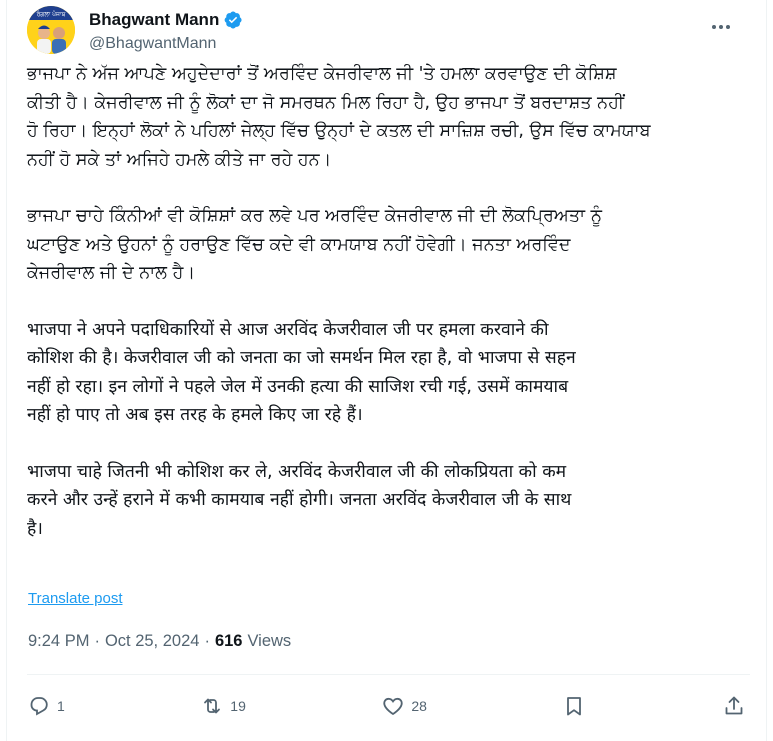 This screenshot has height=741, width=773. I want to click on avatar: ਰੰਗਲਾ ਪੰਜਾਬ, so click(51, 30).